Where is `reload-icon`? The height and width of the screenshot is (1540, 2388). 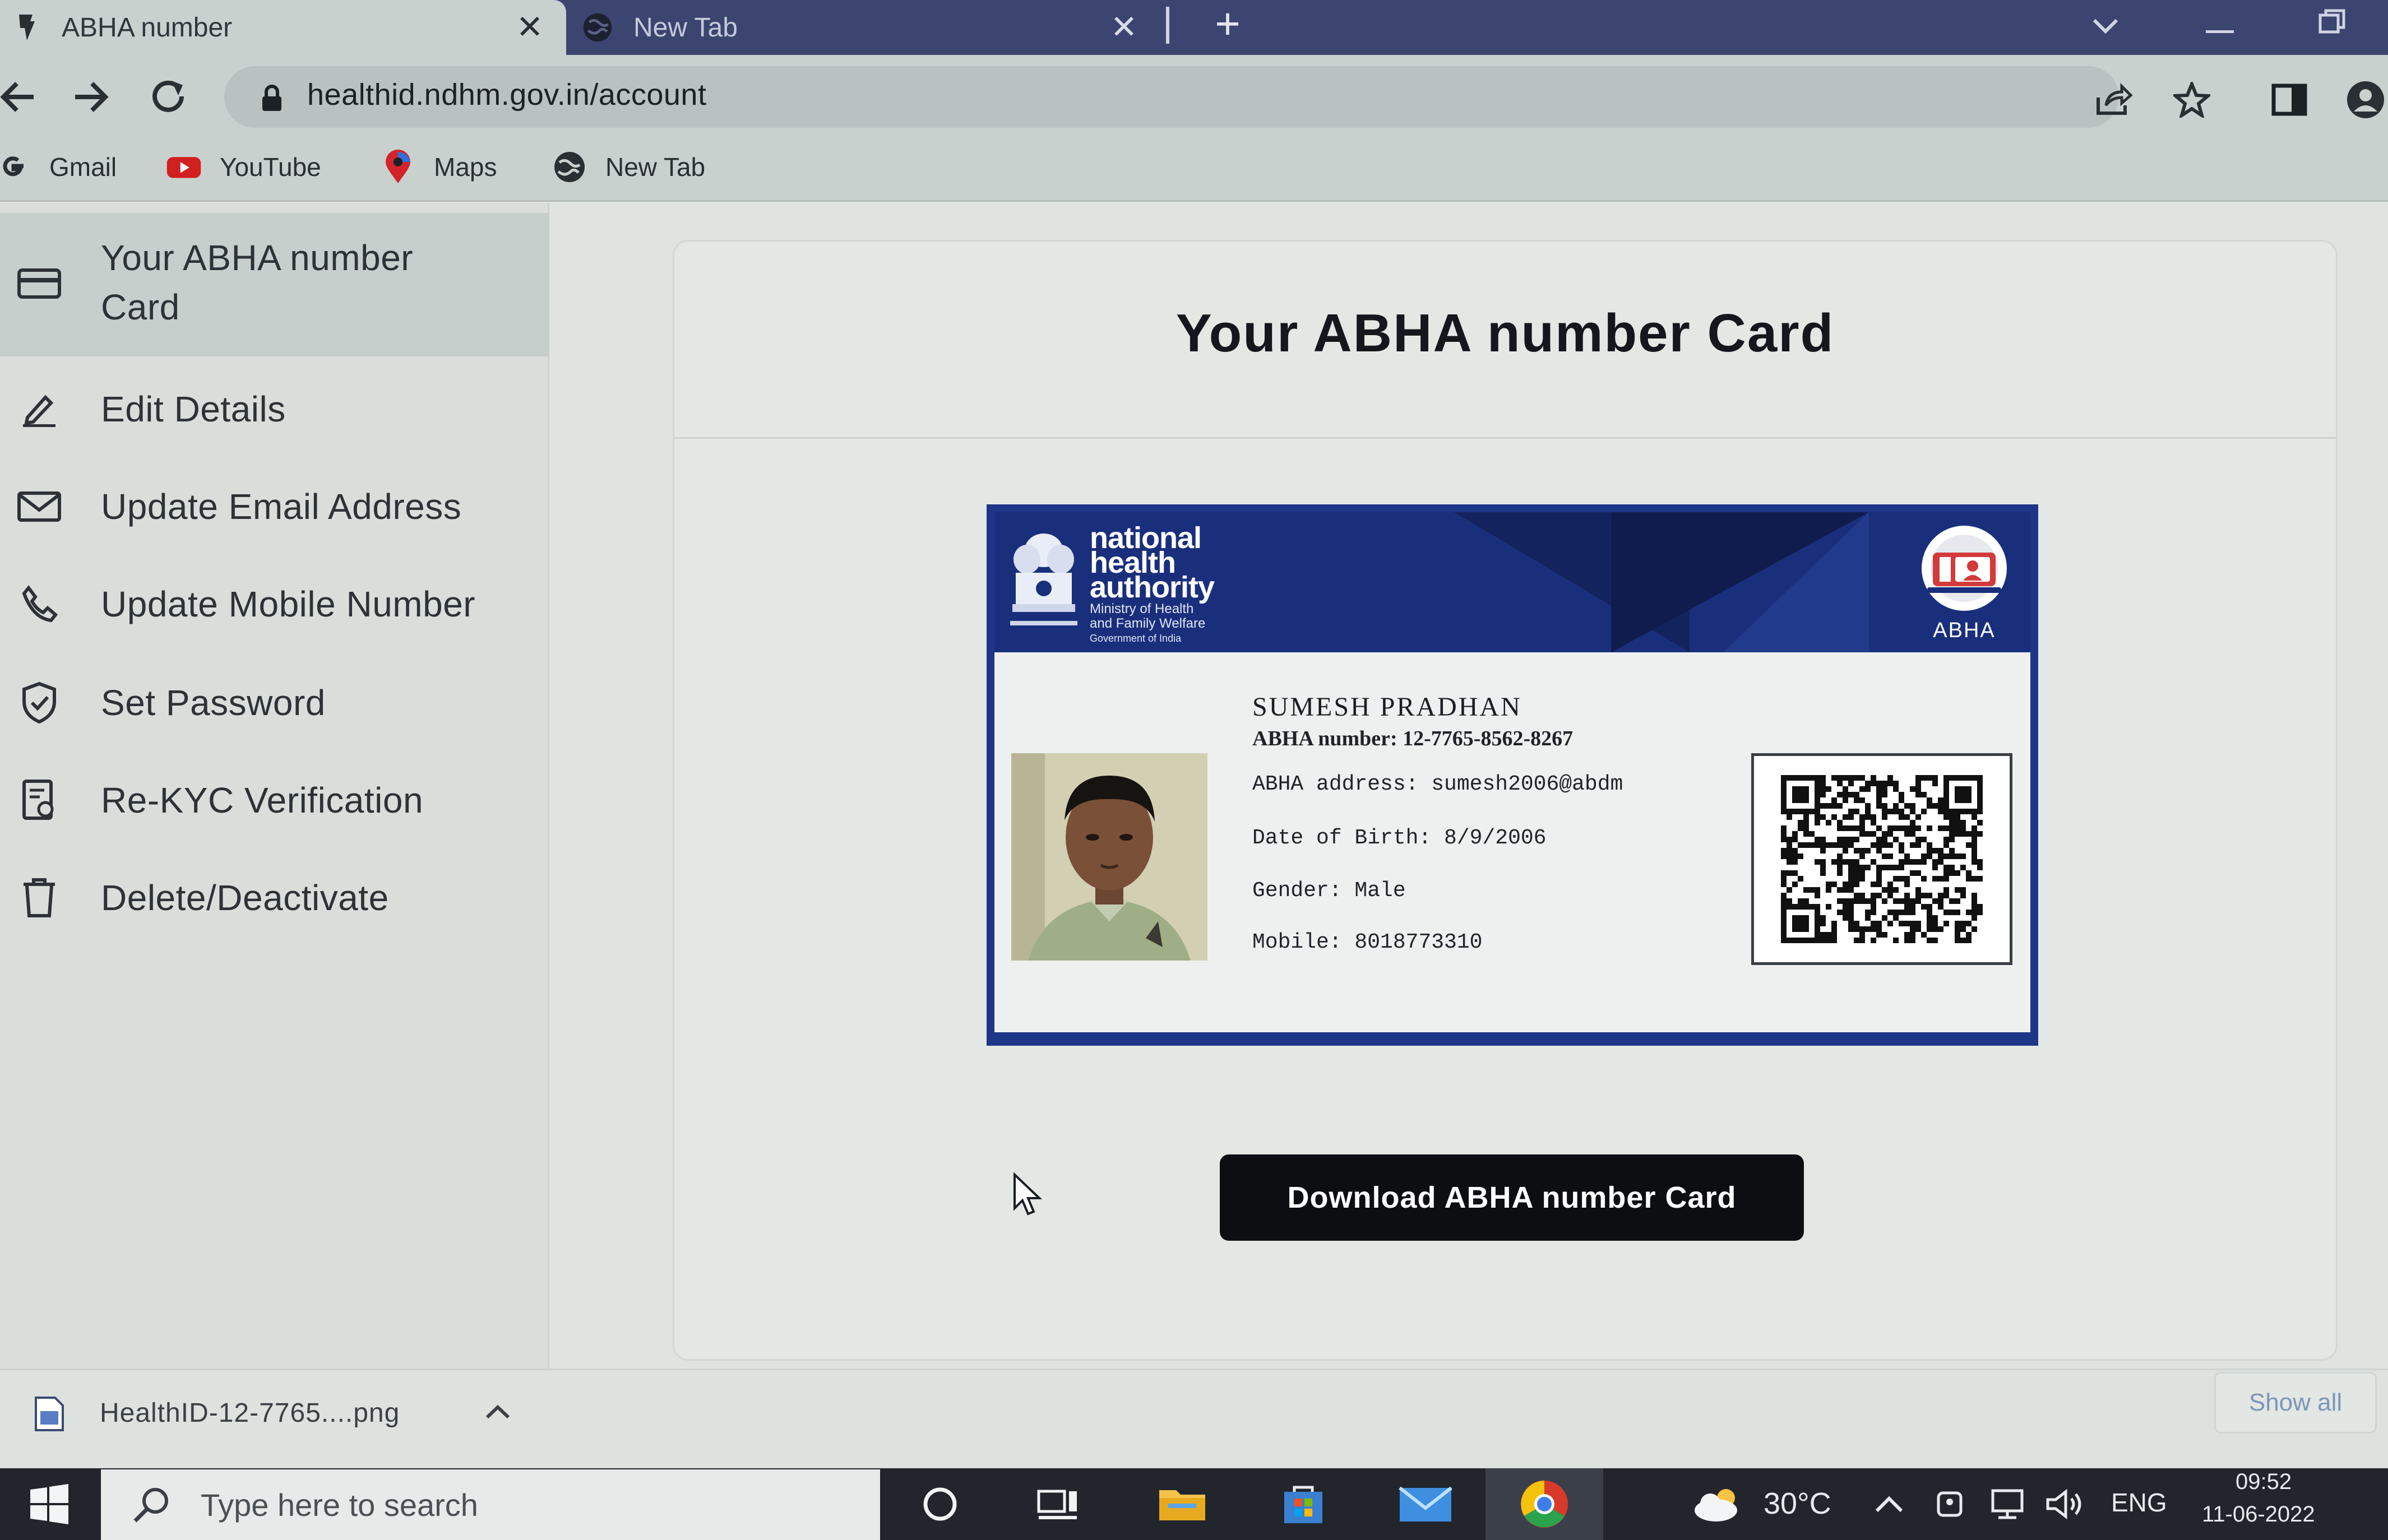 reload-icon is located at coordinates (169, 97).